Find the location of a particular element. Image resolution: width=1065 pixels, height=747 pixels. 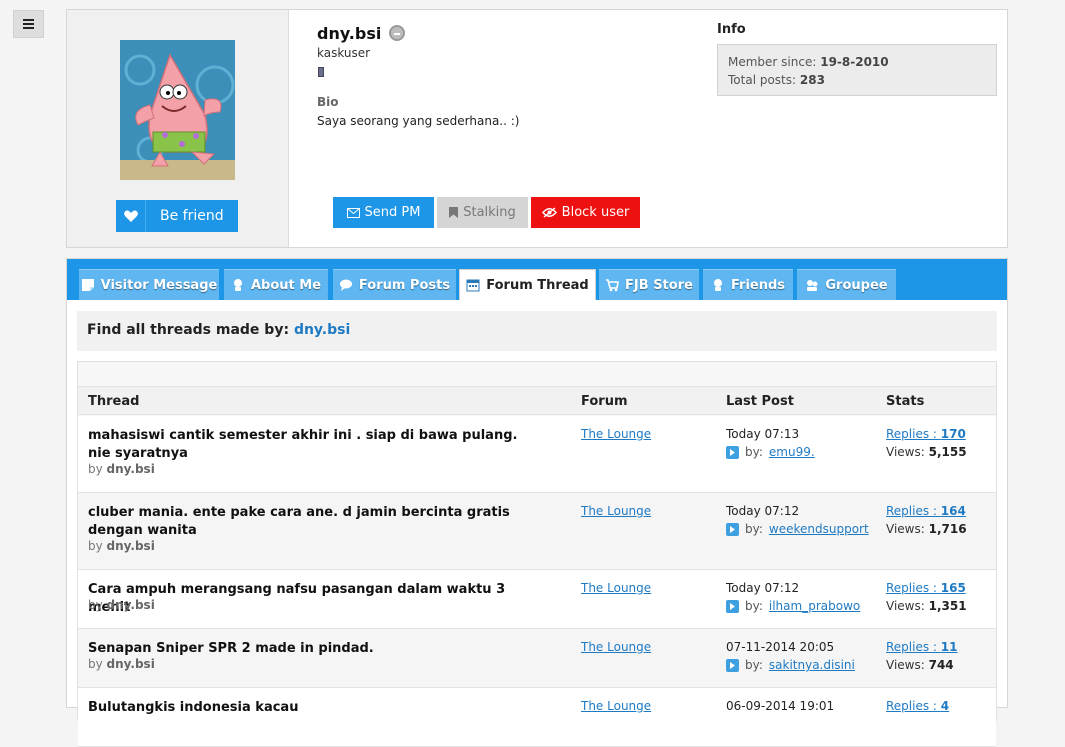

bookmark-icon is located at coordinates (454, 212).